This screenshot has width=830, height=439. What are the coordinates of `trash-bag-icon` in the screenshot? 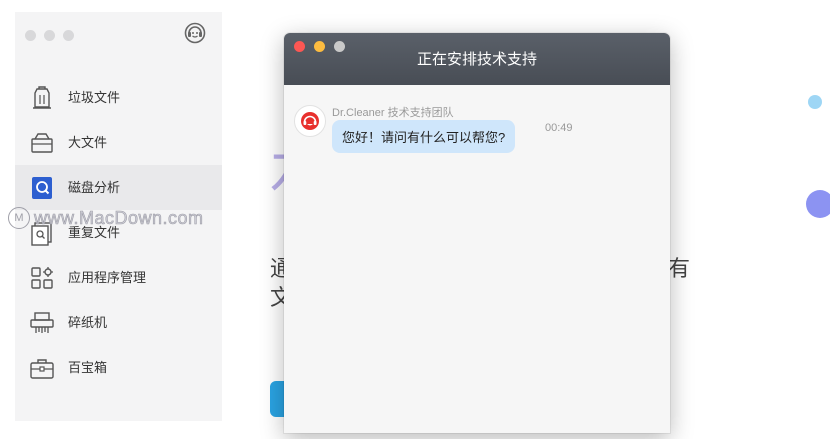 It's located at (42, 98).